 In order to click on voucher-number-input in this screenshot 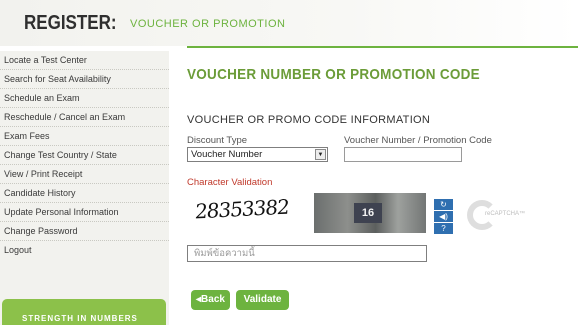, I will do `click(403, 154)`.